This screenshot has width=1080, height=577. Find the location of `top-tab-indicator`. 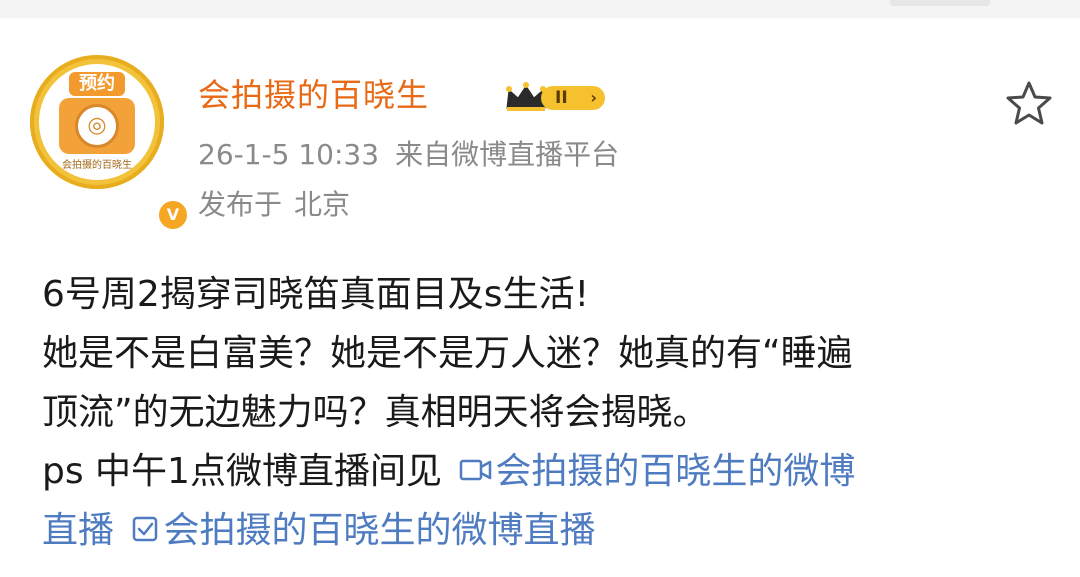

top-tab-indicator is located at coordinates (940, 3).